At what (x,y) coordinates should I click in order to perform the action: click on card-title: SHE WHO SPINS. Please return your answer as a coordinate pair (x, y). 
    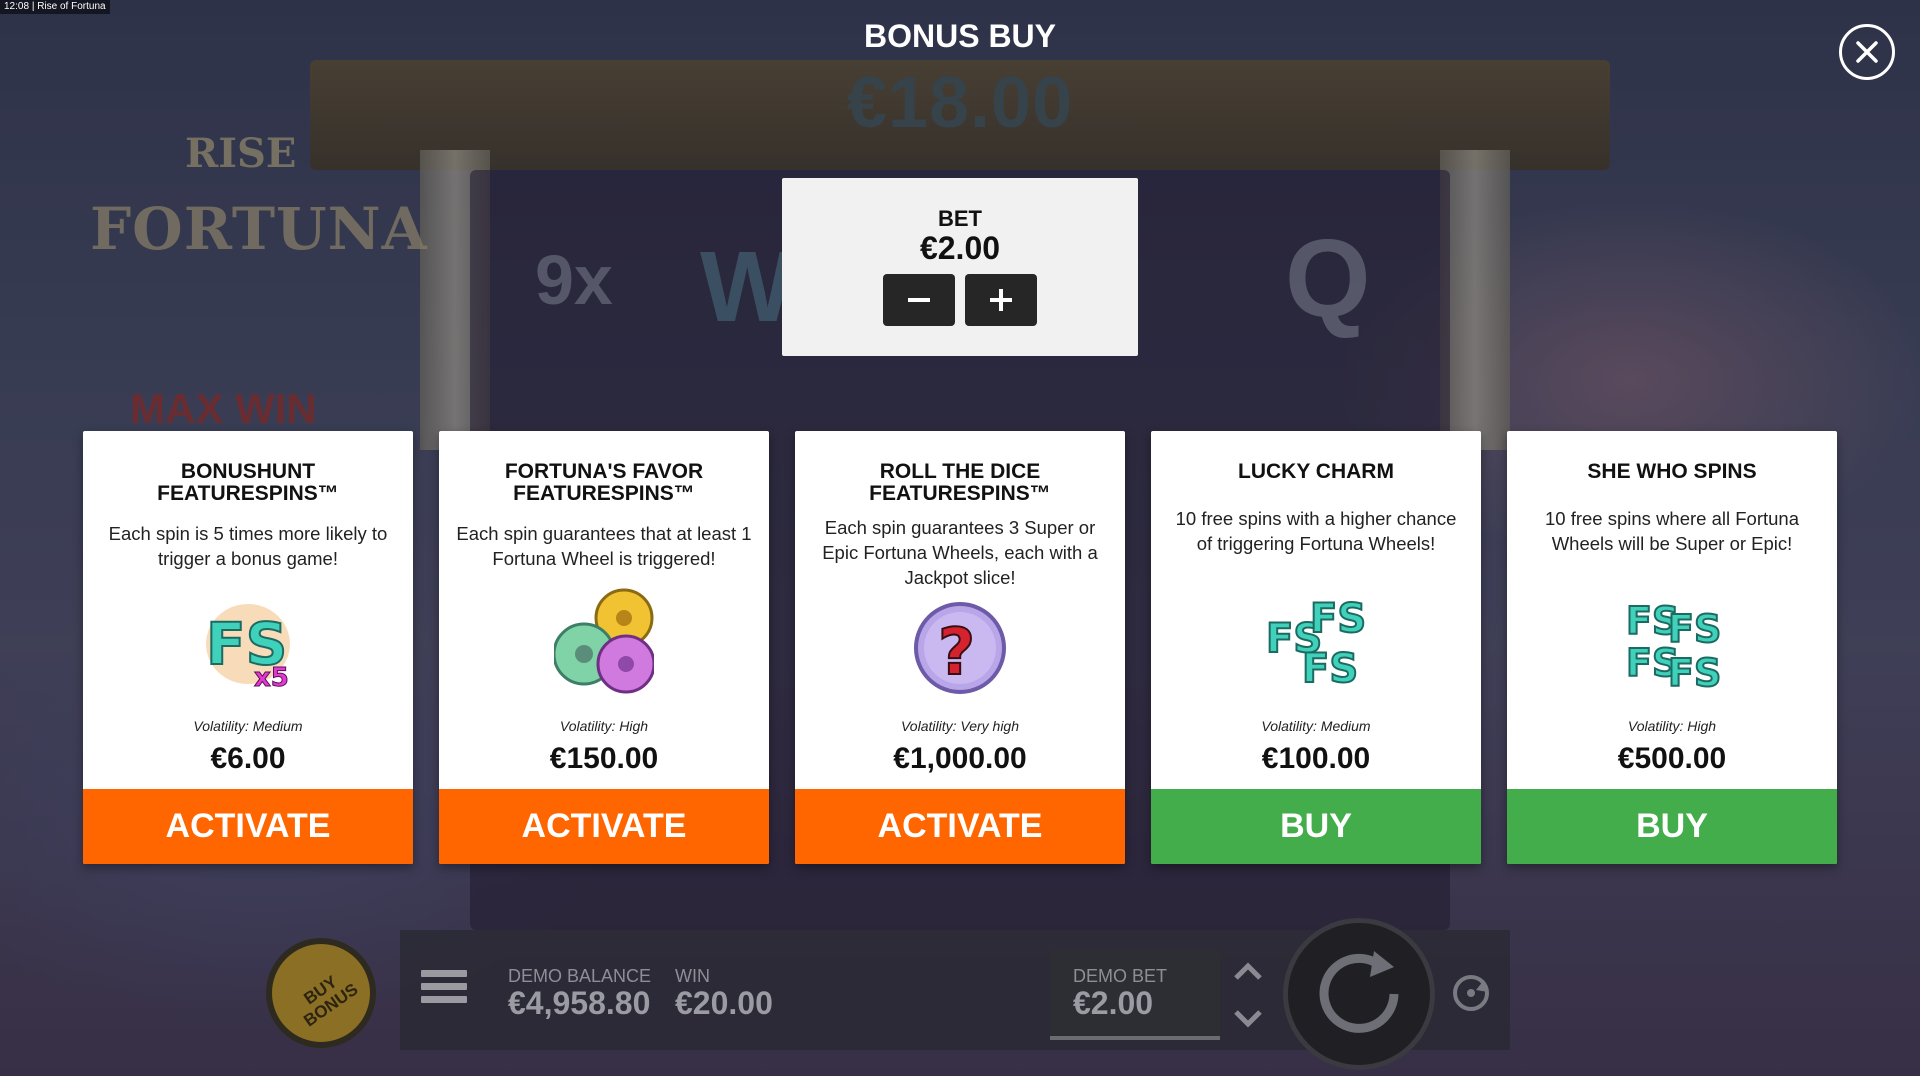
    Looking at the image, I should click on (1672, 472).